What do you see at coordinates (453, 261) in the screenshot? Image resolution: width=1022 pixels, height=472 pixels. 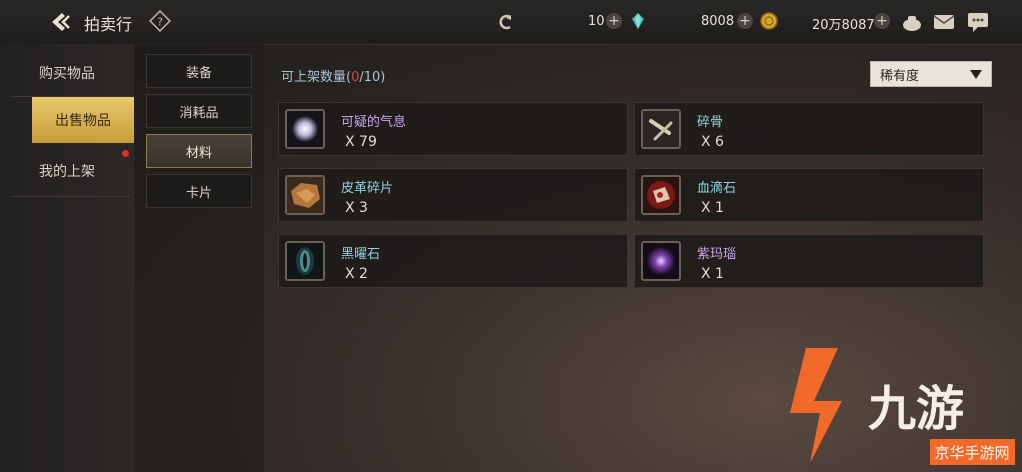 I see `item-card: 黑曜石 X 2` at bounding box center [453, 261].